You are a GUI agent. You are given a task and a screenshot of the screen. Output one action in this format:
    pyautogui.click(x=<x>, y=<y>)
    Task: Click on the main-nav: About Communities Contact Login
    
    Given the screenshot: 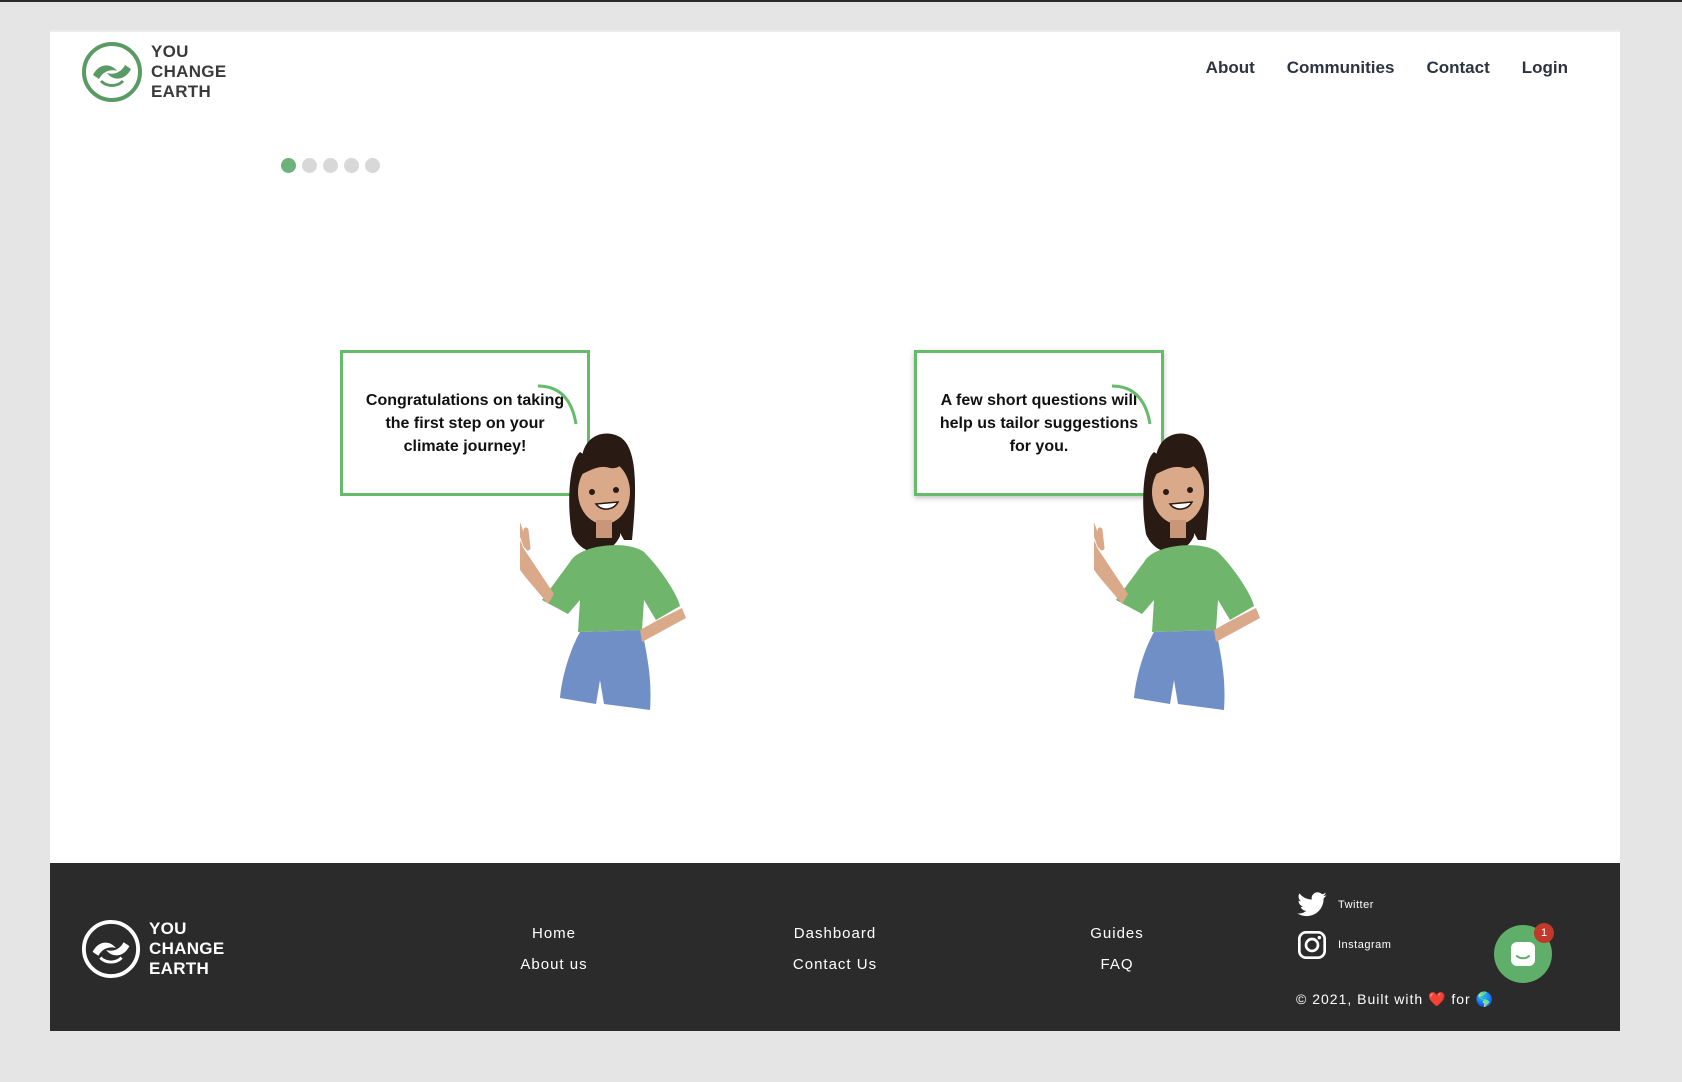 What is the action you would take?
    pyautogui.click(x=1387, y=68)
    